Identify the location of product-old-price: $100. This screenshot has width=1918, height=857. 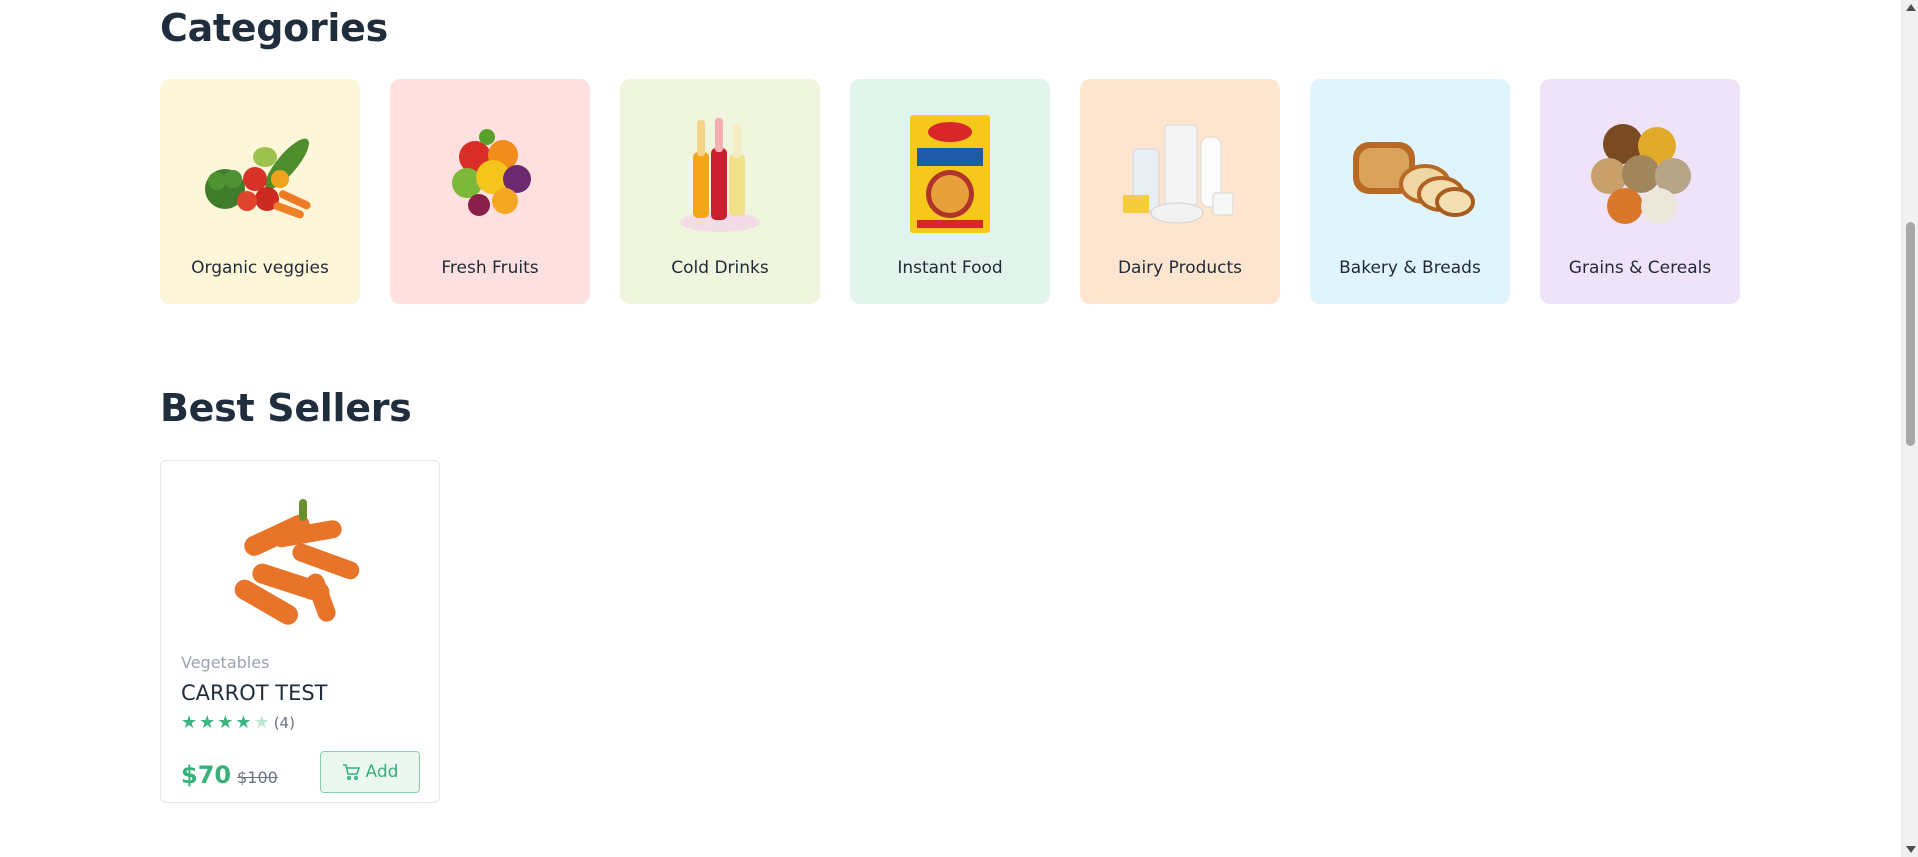
(257, 777).